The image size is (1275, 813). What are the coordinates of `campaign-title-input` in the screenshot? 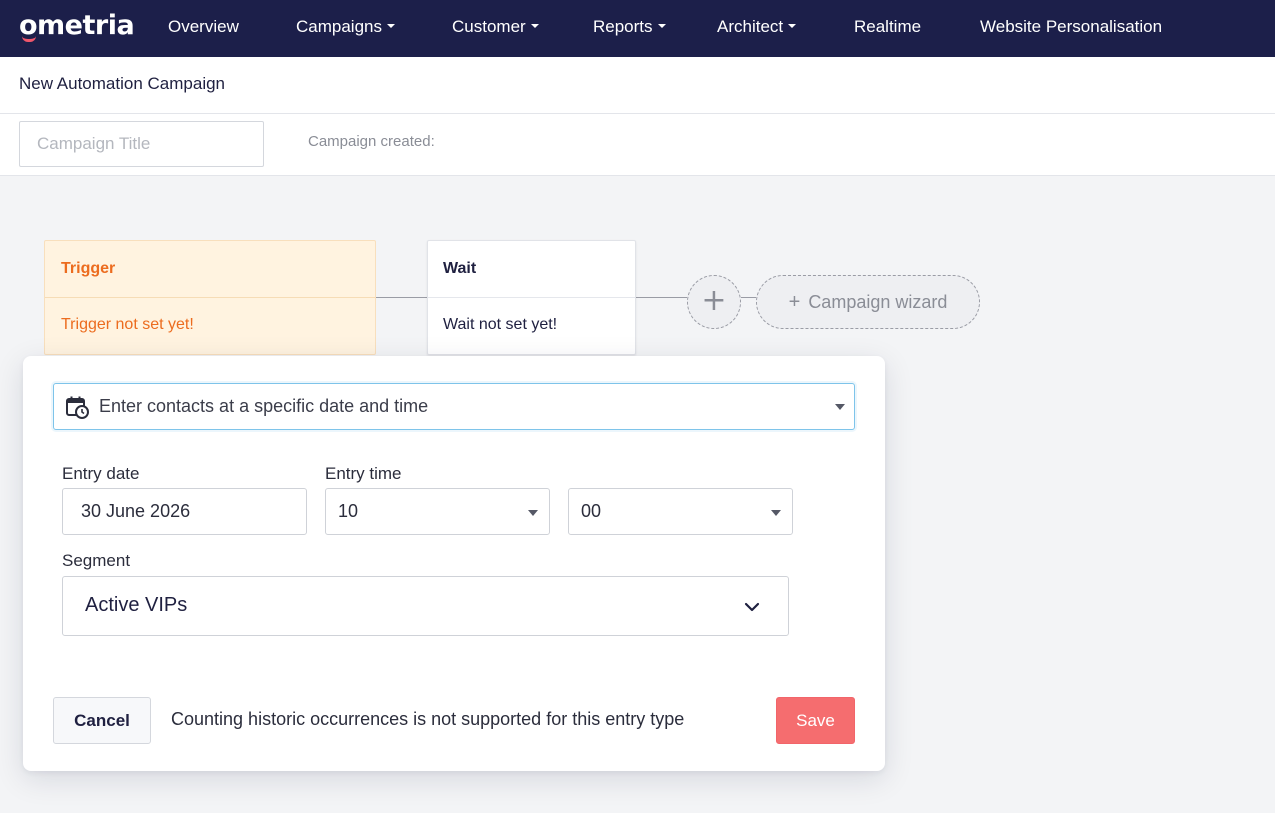 It's located at (141, 144).